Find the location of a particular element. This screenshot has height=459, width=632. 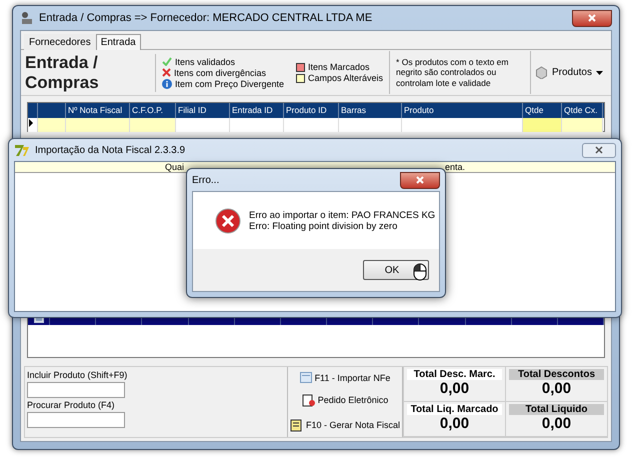

column-header: Barras is located at coordinates (353, 110).